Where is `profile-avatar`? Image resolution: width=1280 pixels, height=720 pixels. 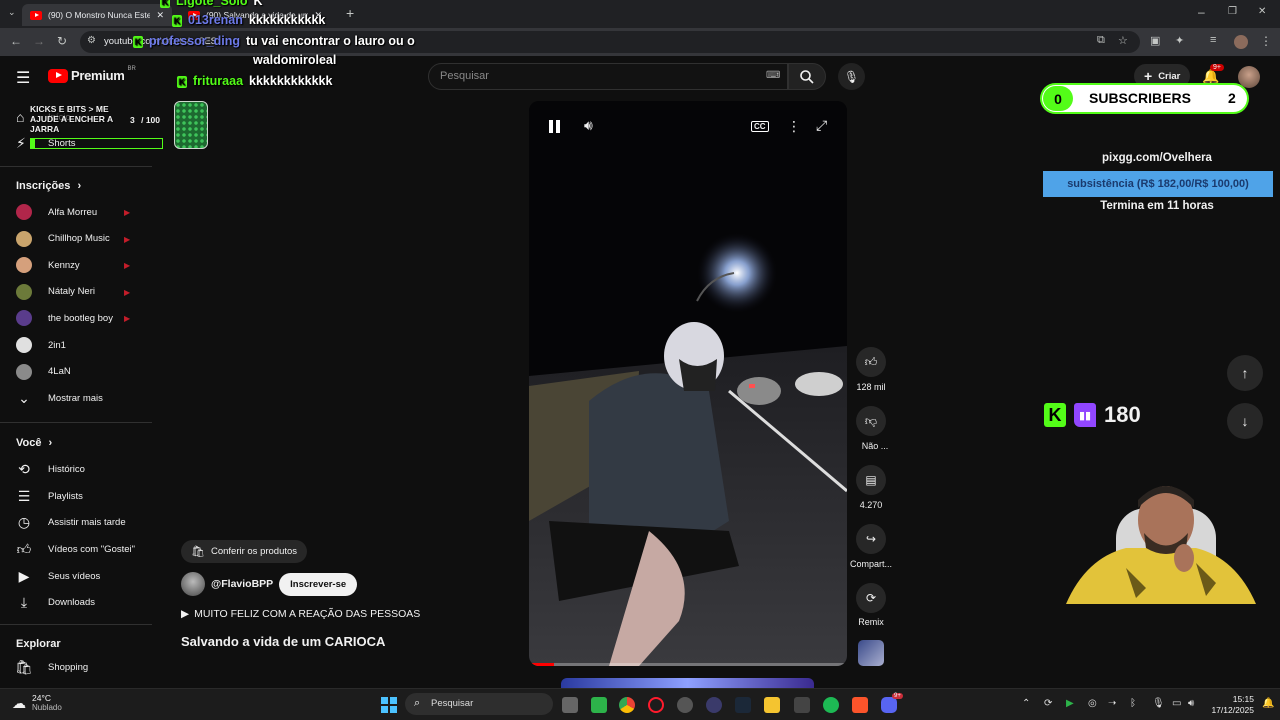
profile-avatar is located at coordinates (1241, 42).